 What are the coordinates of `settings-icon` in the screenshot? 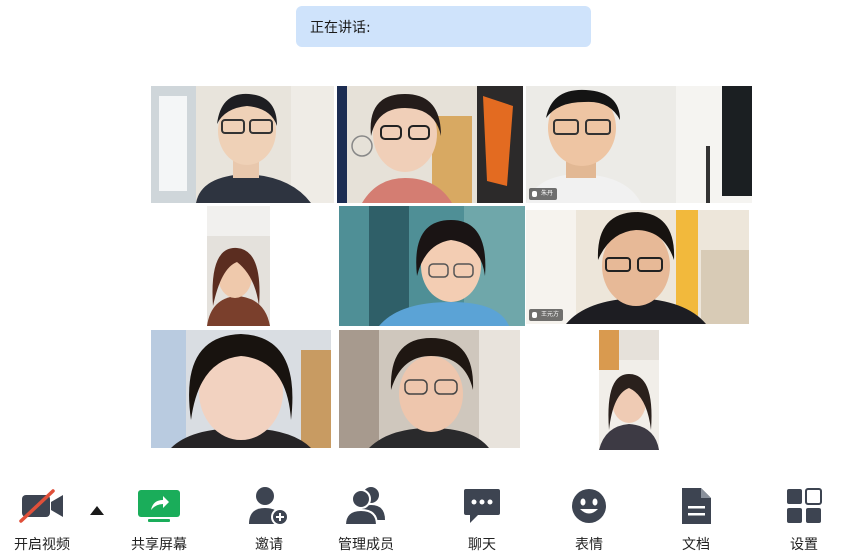 It's located at (804, 506).